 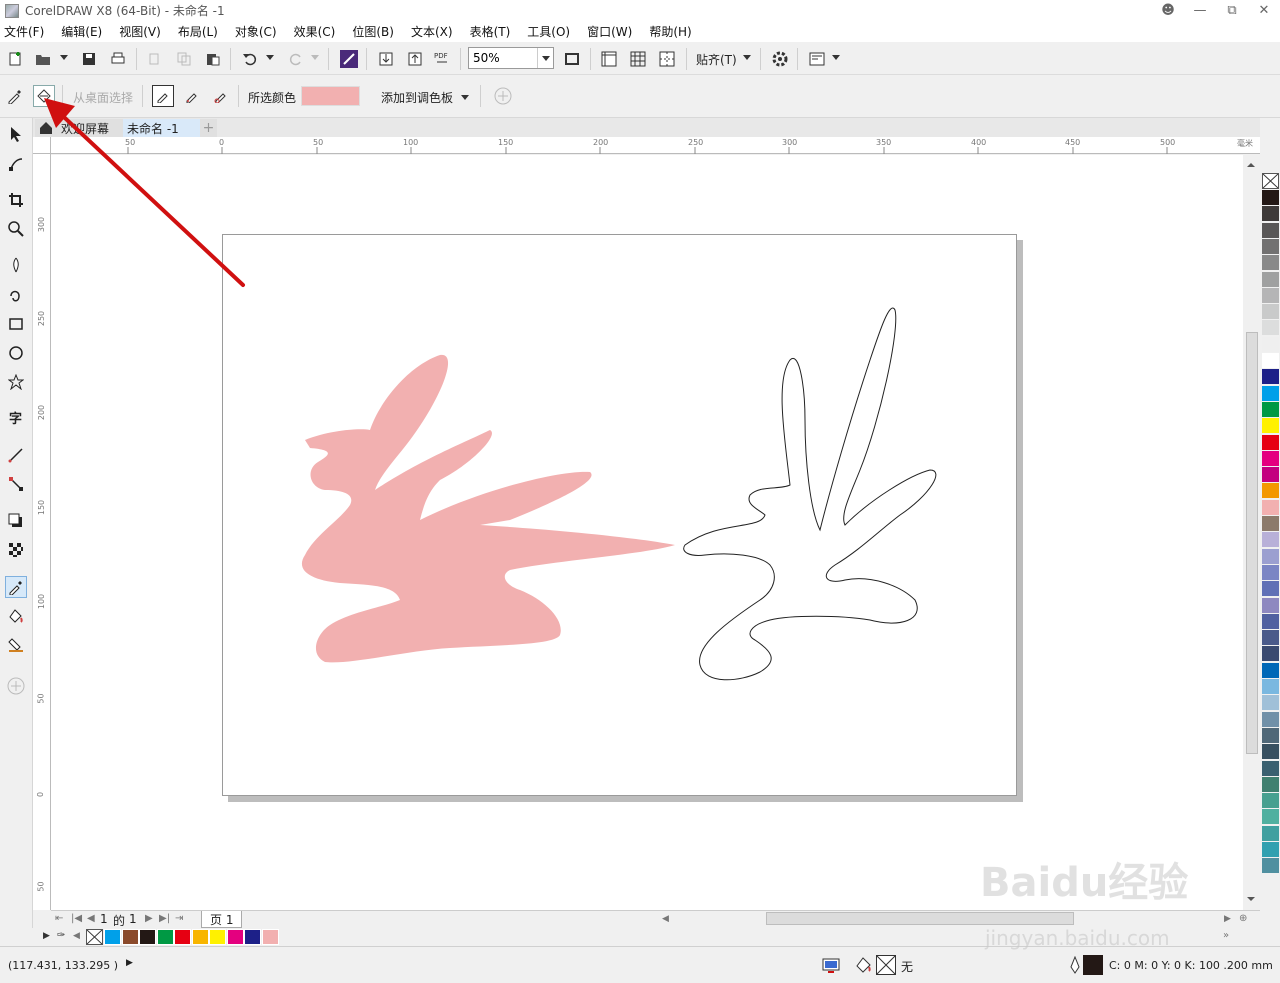 I want to click on crop-tool-icon, so click(x=16, y=200).